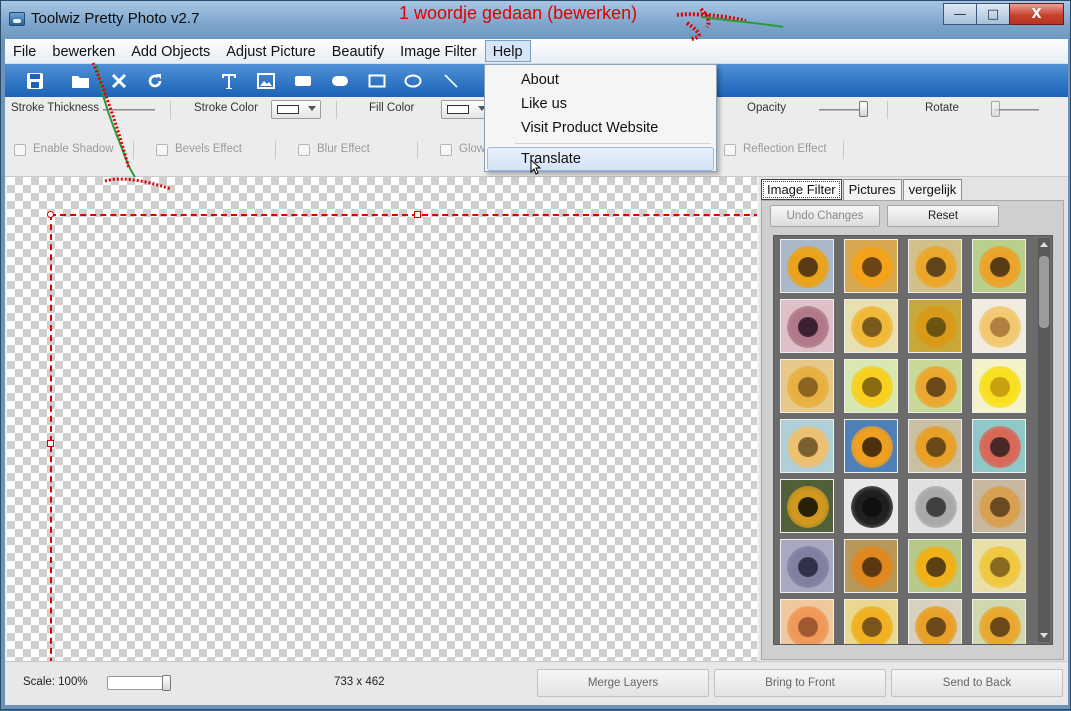 Image resolution: width=1071 pixels, height=711 pixels. What do you see at coordinates (296, 109) in the screenshot?
I see `stroke-color-picker` at bounding box center [296, 109].